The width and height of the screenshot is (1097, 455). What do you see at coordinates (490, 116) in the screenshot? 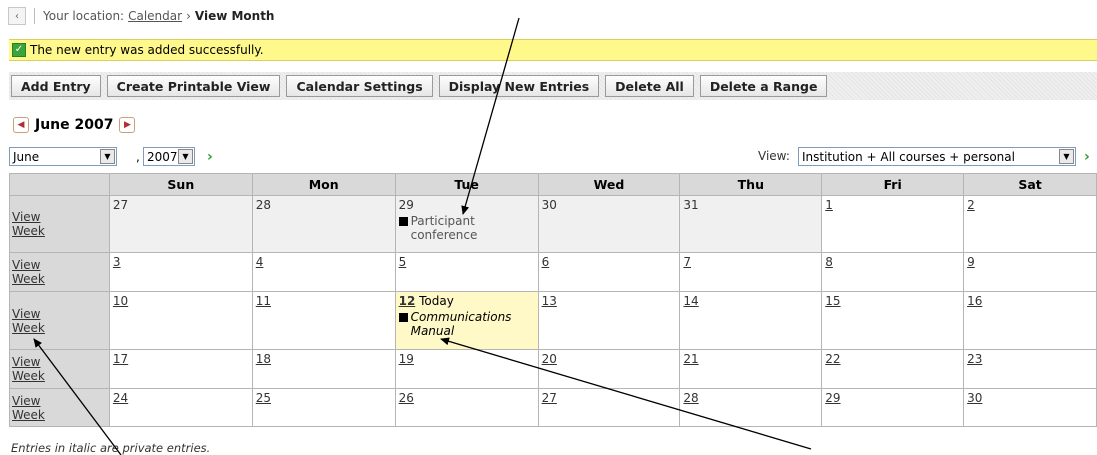
I see `annotation-arrow-entry` at bounding box center [490, 116].